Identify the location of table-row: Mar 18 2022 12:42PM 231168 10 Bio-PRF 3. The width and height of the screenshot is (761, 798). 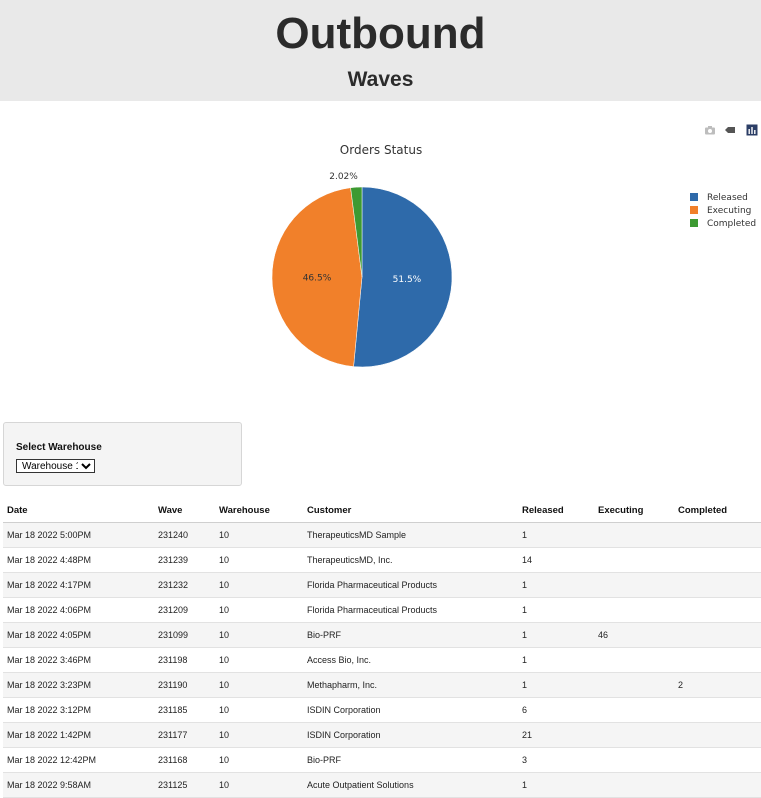
(382, 760).